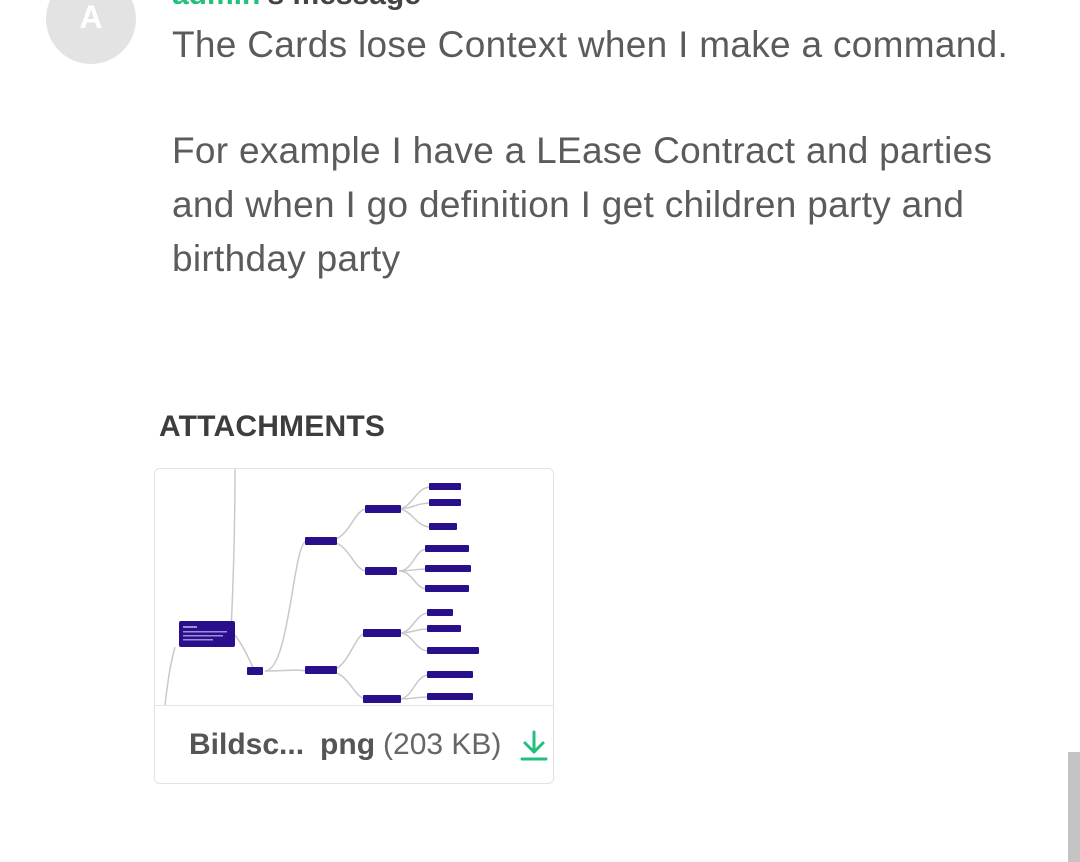 The height and width of the screenshot is (862, 1080). What do you see at coordinates (354, 587) in the screenshot?
I see `attachment-thumbnail` at bounding box center [354, 587].